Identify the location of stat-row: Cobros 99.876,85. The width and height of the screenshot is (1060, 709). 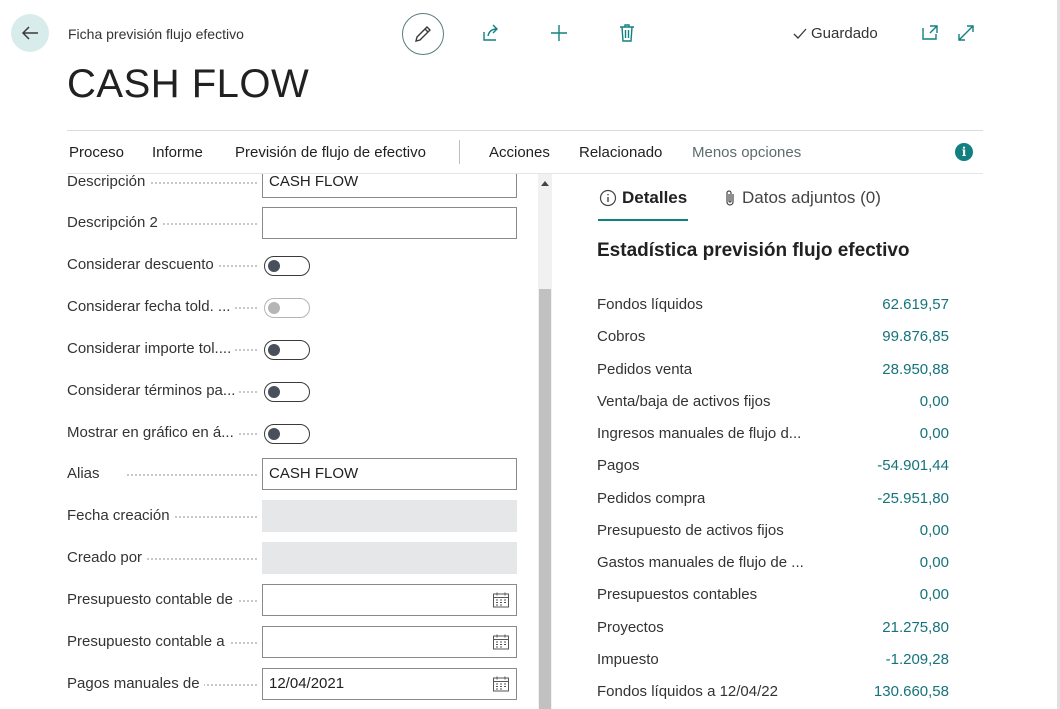
(773, 340).